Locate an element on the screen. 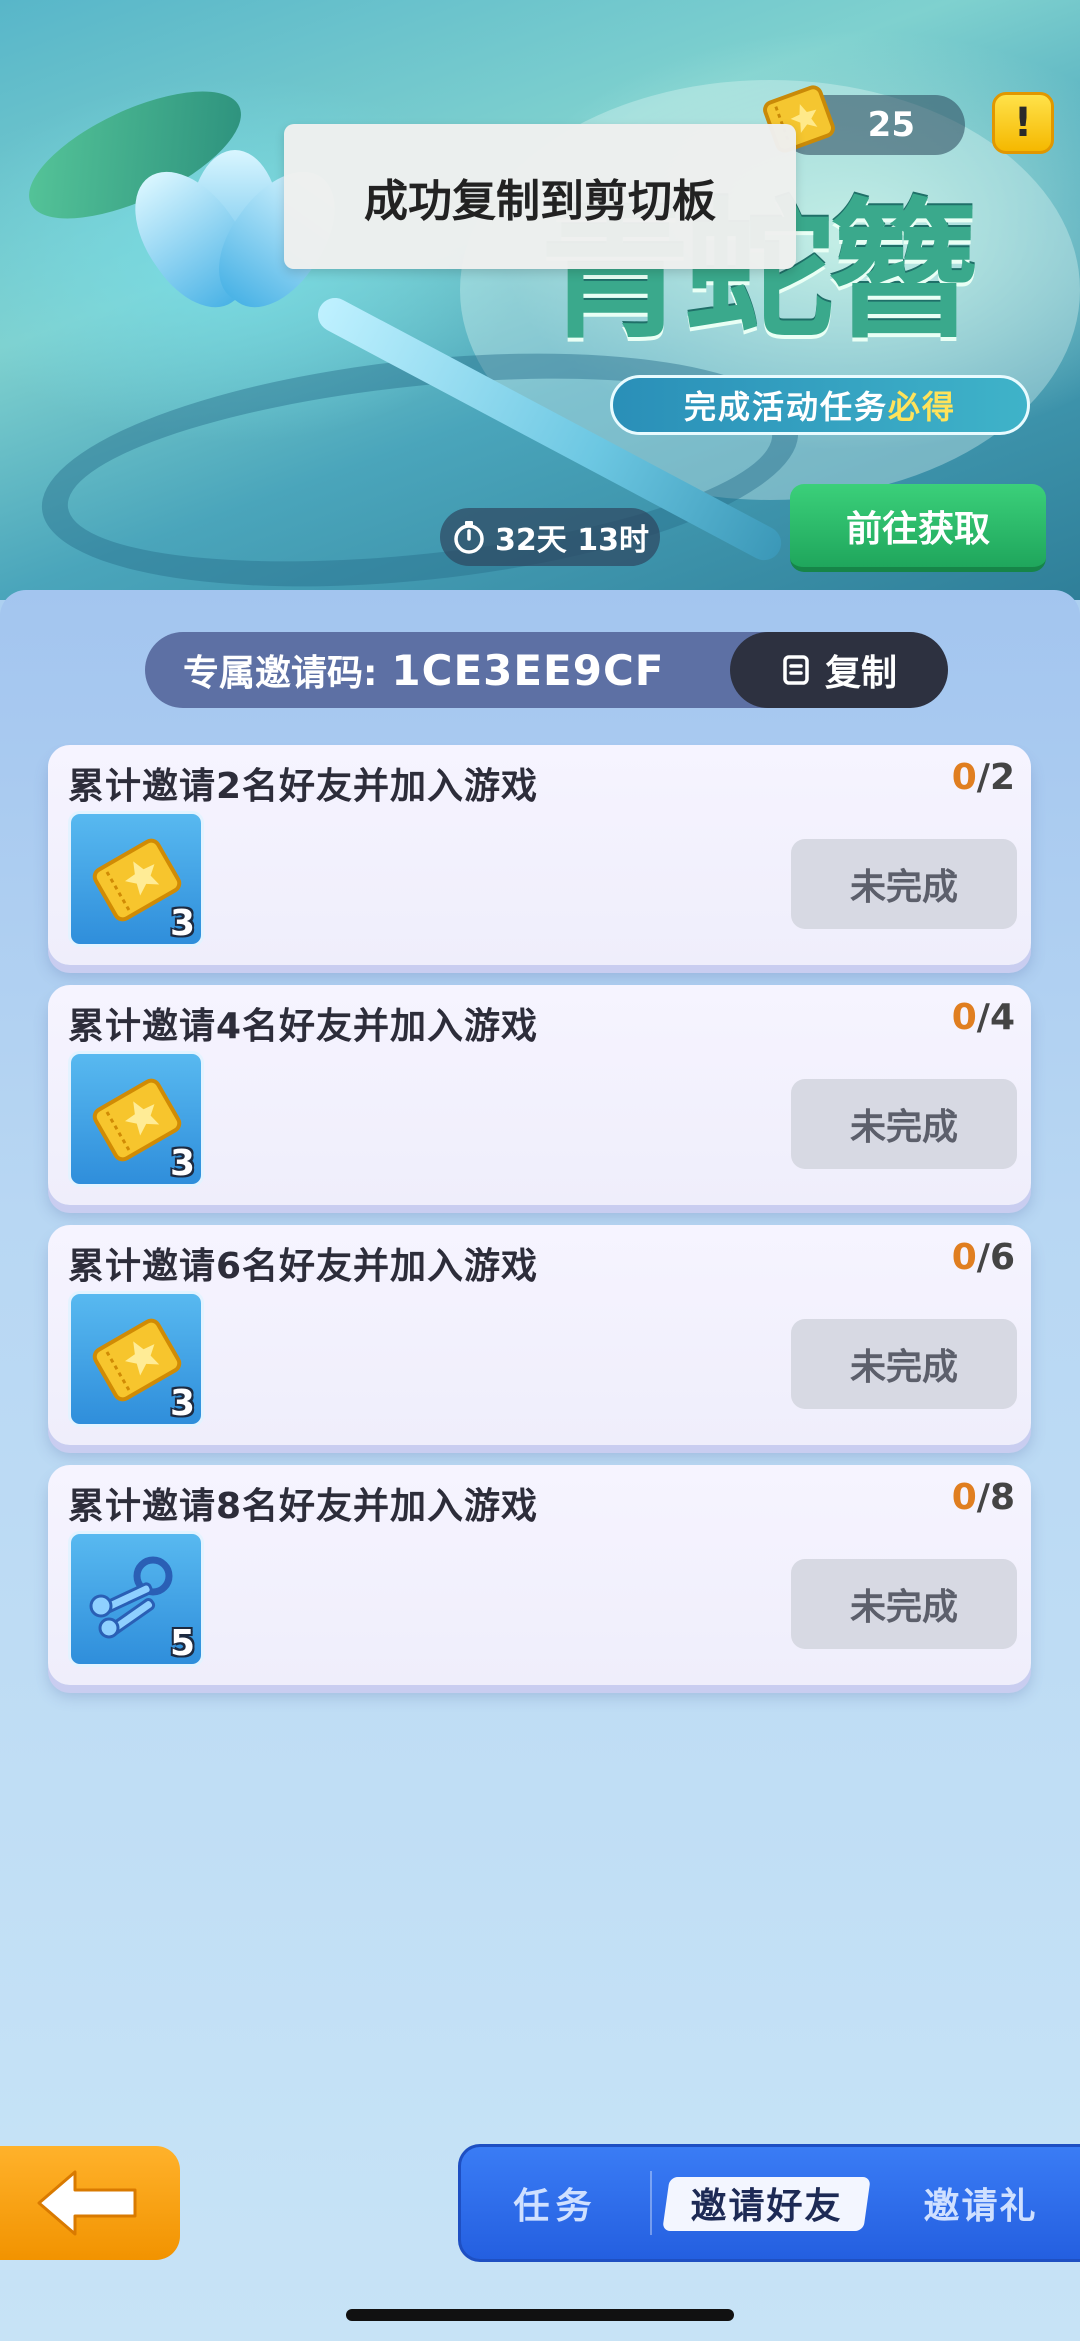 This screenshot has height=2341, width=1080. copy-success-toast: 成功复制到剪切板 is located at coordinates (540, 196).